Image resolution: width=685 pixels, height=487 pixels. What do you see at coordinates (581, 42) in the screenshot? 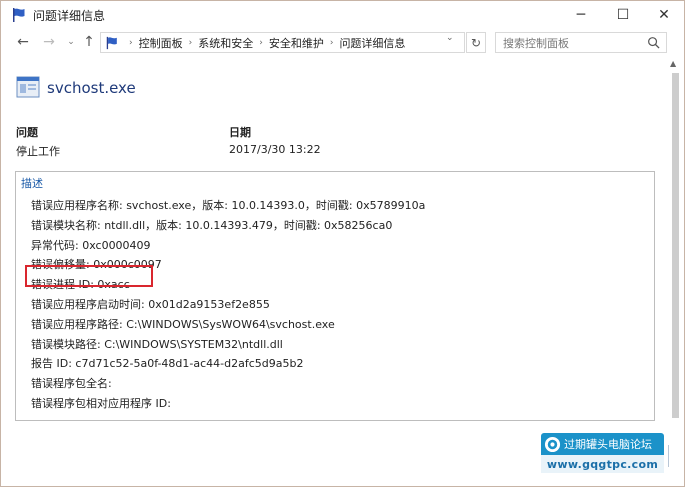
I see `search-input: 搜索控制面板` at bounding box center [581, 42].